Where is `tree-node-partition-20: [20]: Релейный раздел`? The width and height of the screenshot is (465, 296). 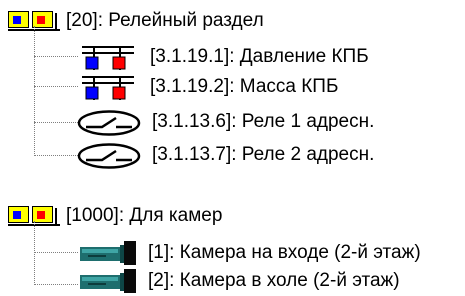 tree-node-partition-20: [20]: Релейный раздел is located at coordinates (136, 21).